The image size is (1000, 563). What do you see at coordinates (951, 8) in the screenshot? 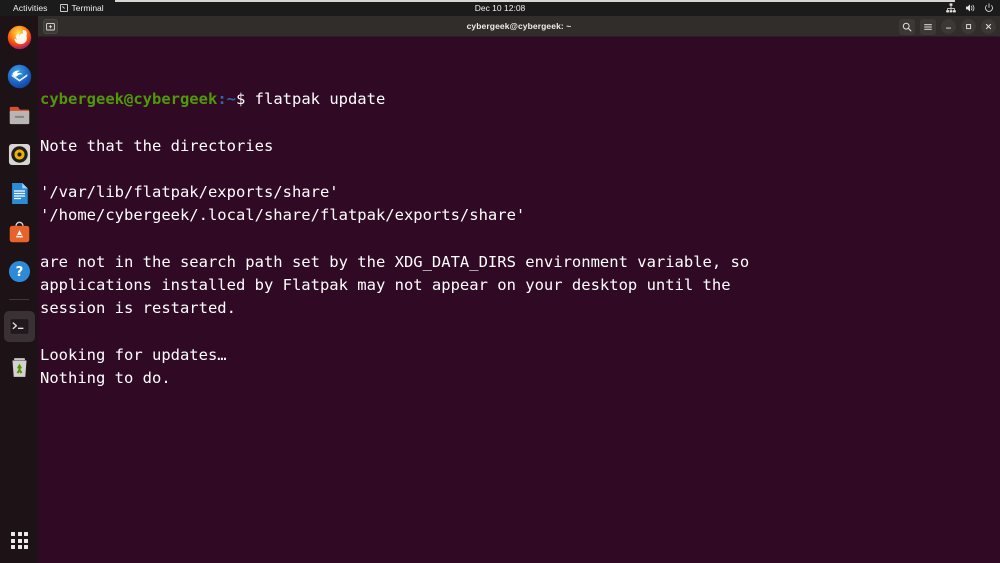
I see `network-icon` at bounding box center [951, 8].